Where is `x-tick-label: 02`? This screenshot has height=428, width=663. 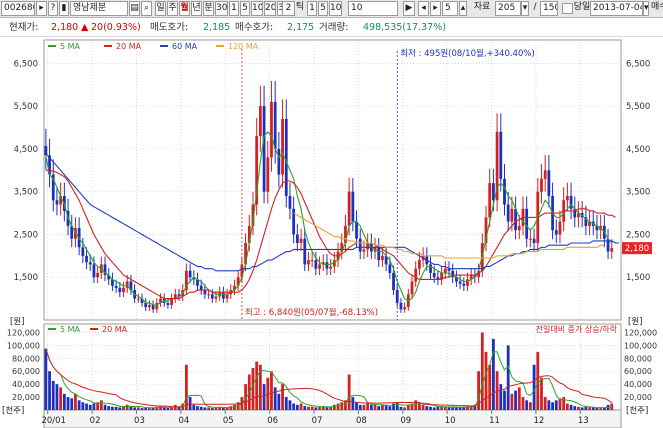 x-tick-label: 02 is located at coordinates (95, 421).